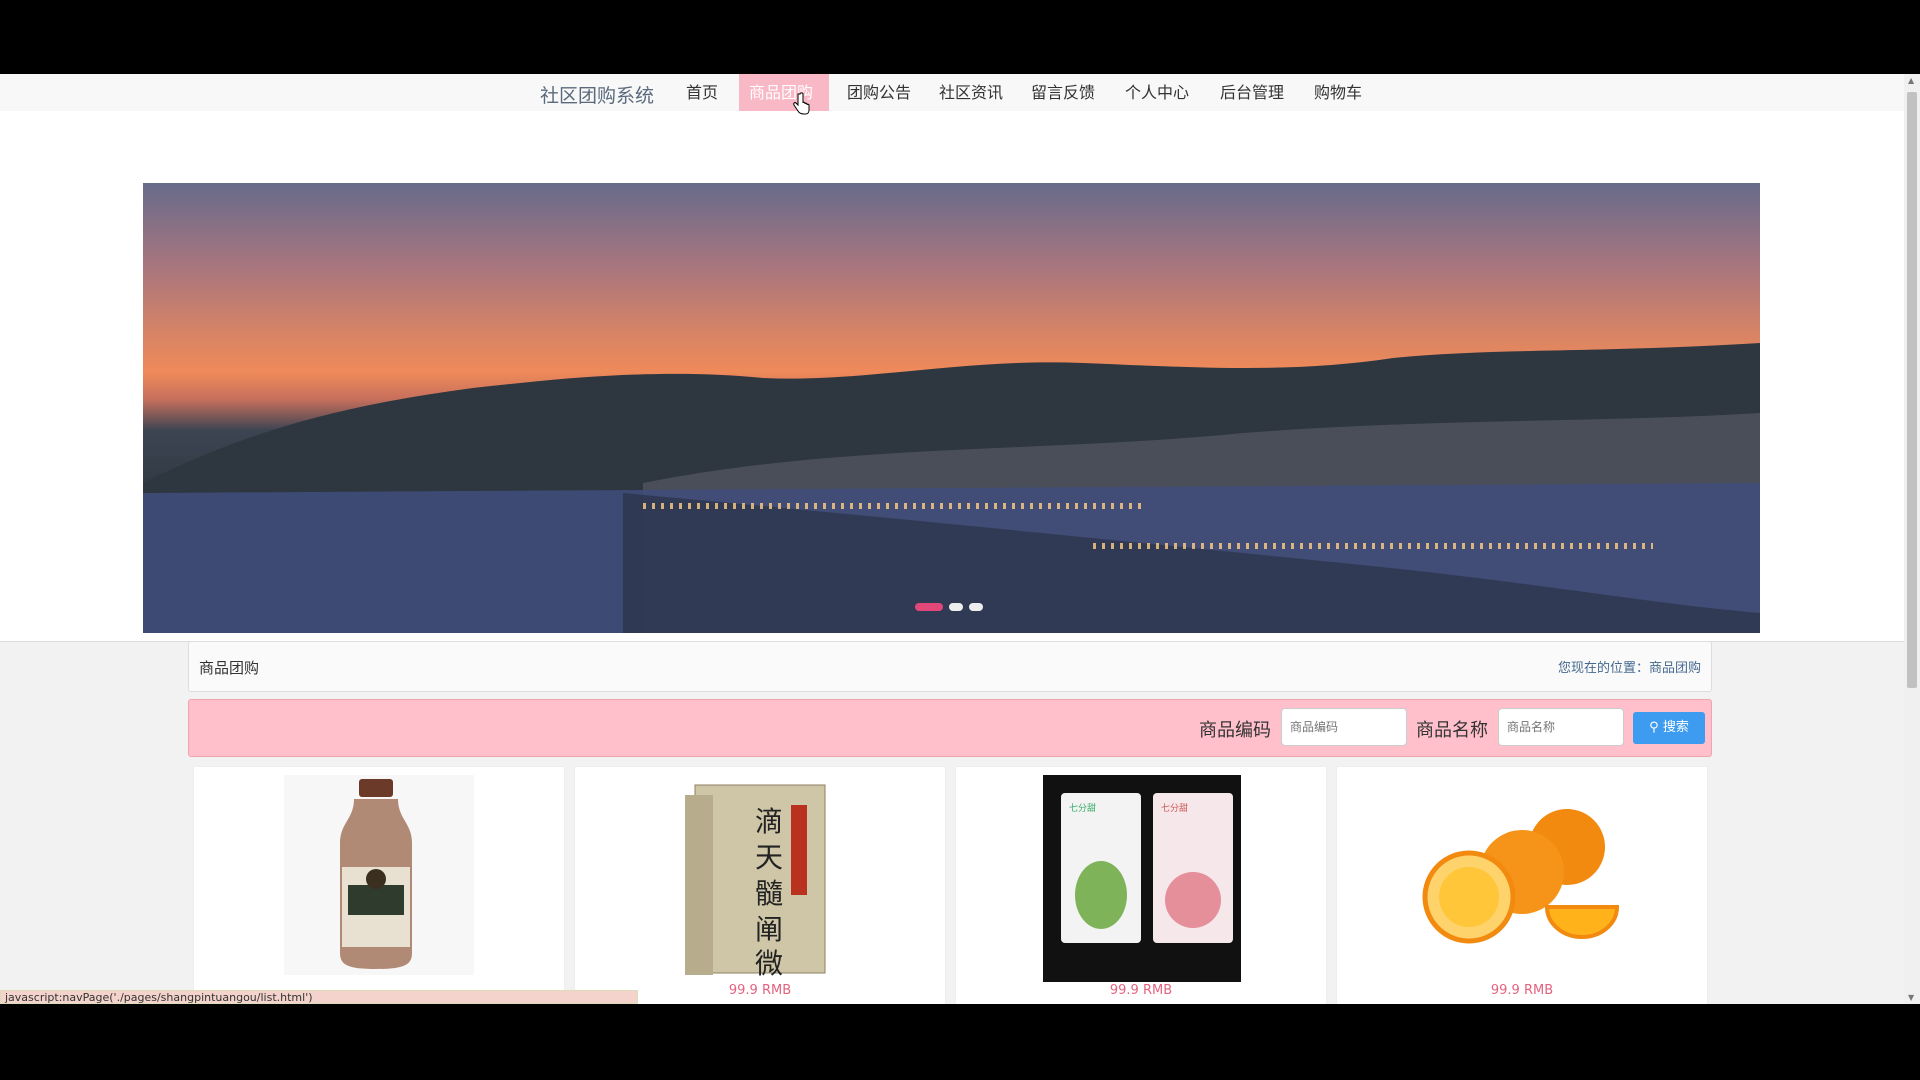  Describe the element at coordinates (950, 728) in the screenshot. I see `search-bar: 商品编码 商品名称 ⚲ 搜索` at that location.